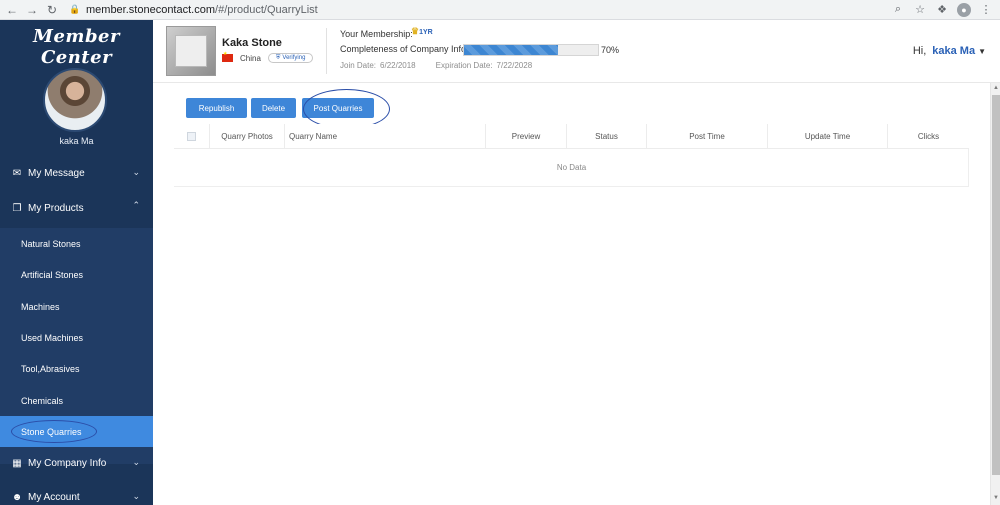 This screenshot has width=1000, height=505. I want to click on lock-icon: 🔒, so click(75, 9).